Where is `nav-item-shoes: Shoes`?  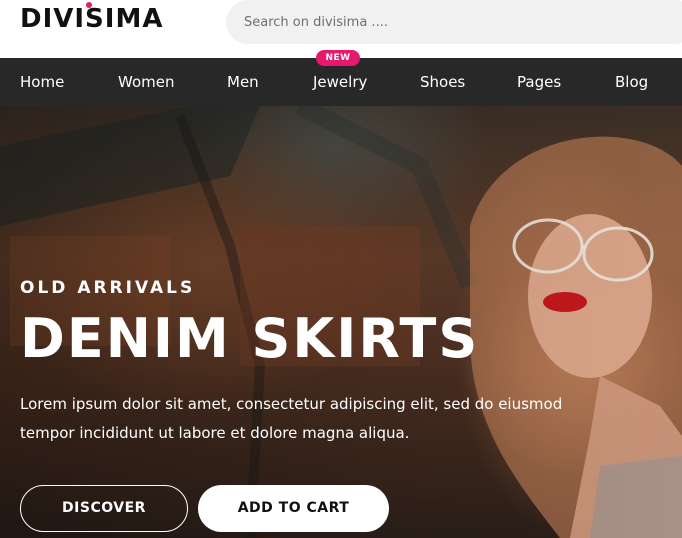 nav-item-shoes: Shoes is located at coordinates (442, 82).